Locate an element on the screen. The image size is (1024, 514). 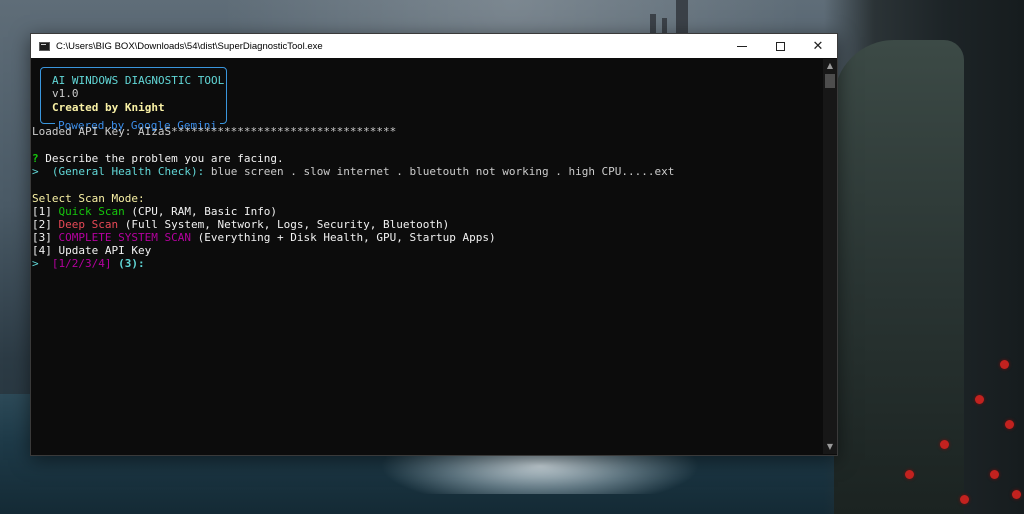
minimize-icon is located at coordinates (742, 46).